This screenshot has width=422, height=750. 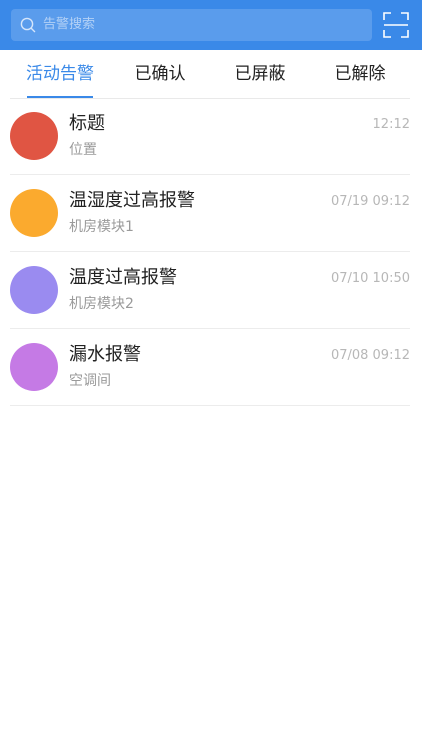 I want to click on header-bar: 告警搜索, so click(x=211, y=25).